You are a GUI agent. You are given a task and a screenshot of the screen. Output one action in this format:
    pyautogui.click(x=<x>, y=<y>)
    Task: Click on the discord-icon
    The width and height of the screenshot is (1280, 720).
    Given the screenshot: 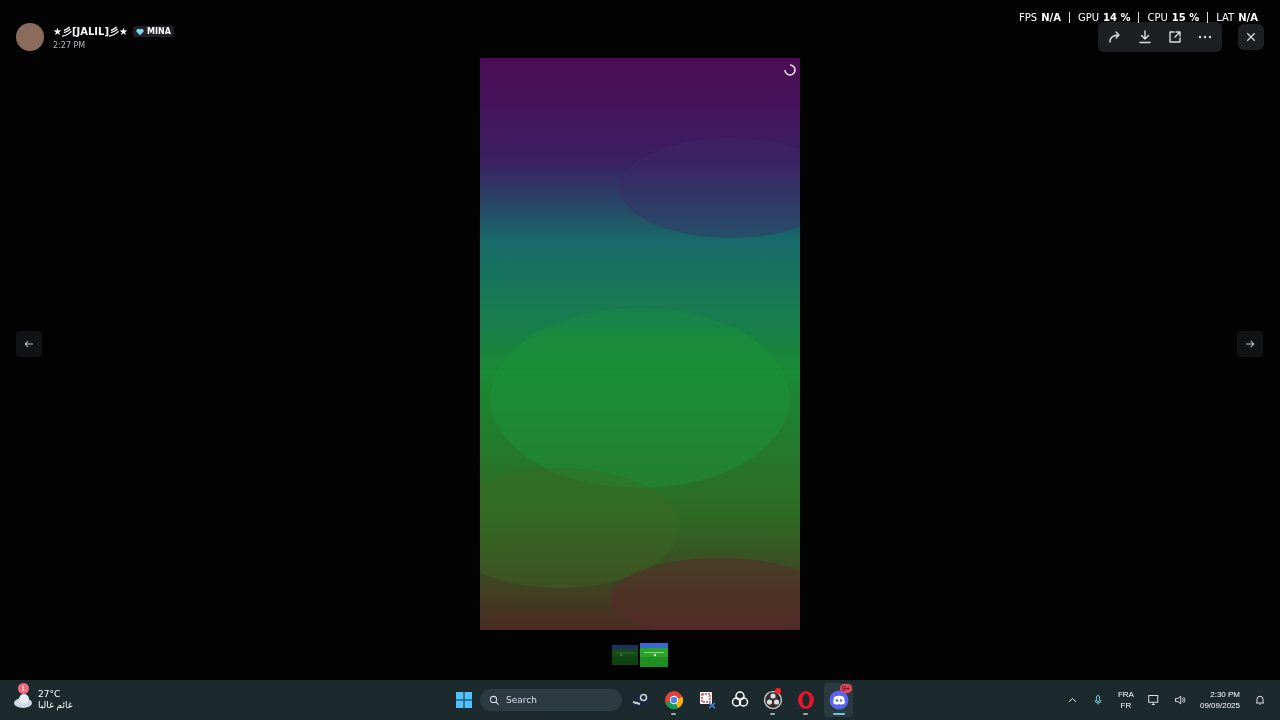 What is the action you would take?
    pyautogui.click(x=838, y=700)
    